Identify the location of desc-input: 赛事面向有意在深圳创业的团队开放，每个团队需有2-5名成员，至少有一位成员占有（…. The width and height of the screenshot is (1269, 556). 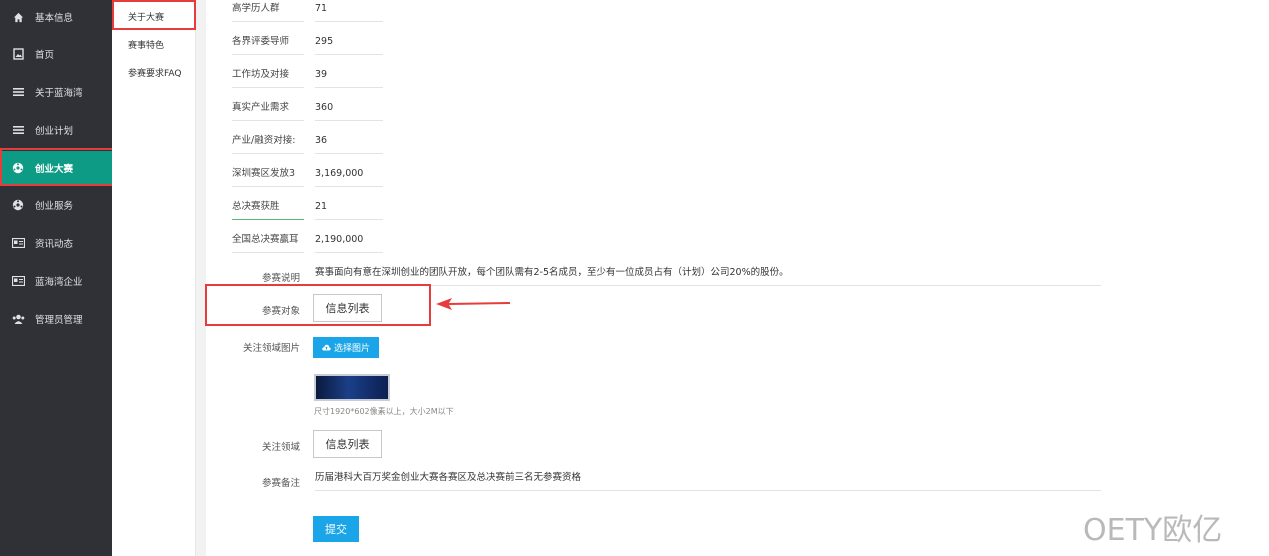
(708, 275).